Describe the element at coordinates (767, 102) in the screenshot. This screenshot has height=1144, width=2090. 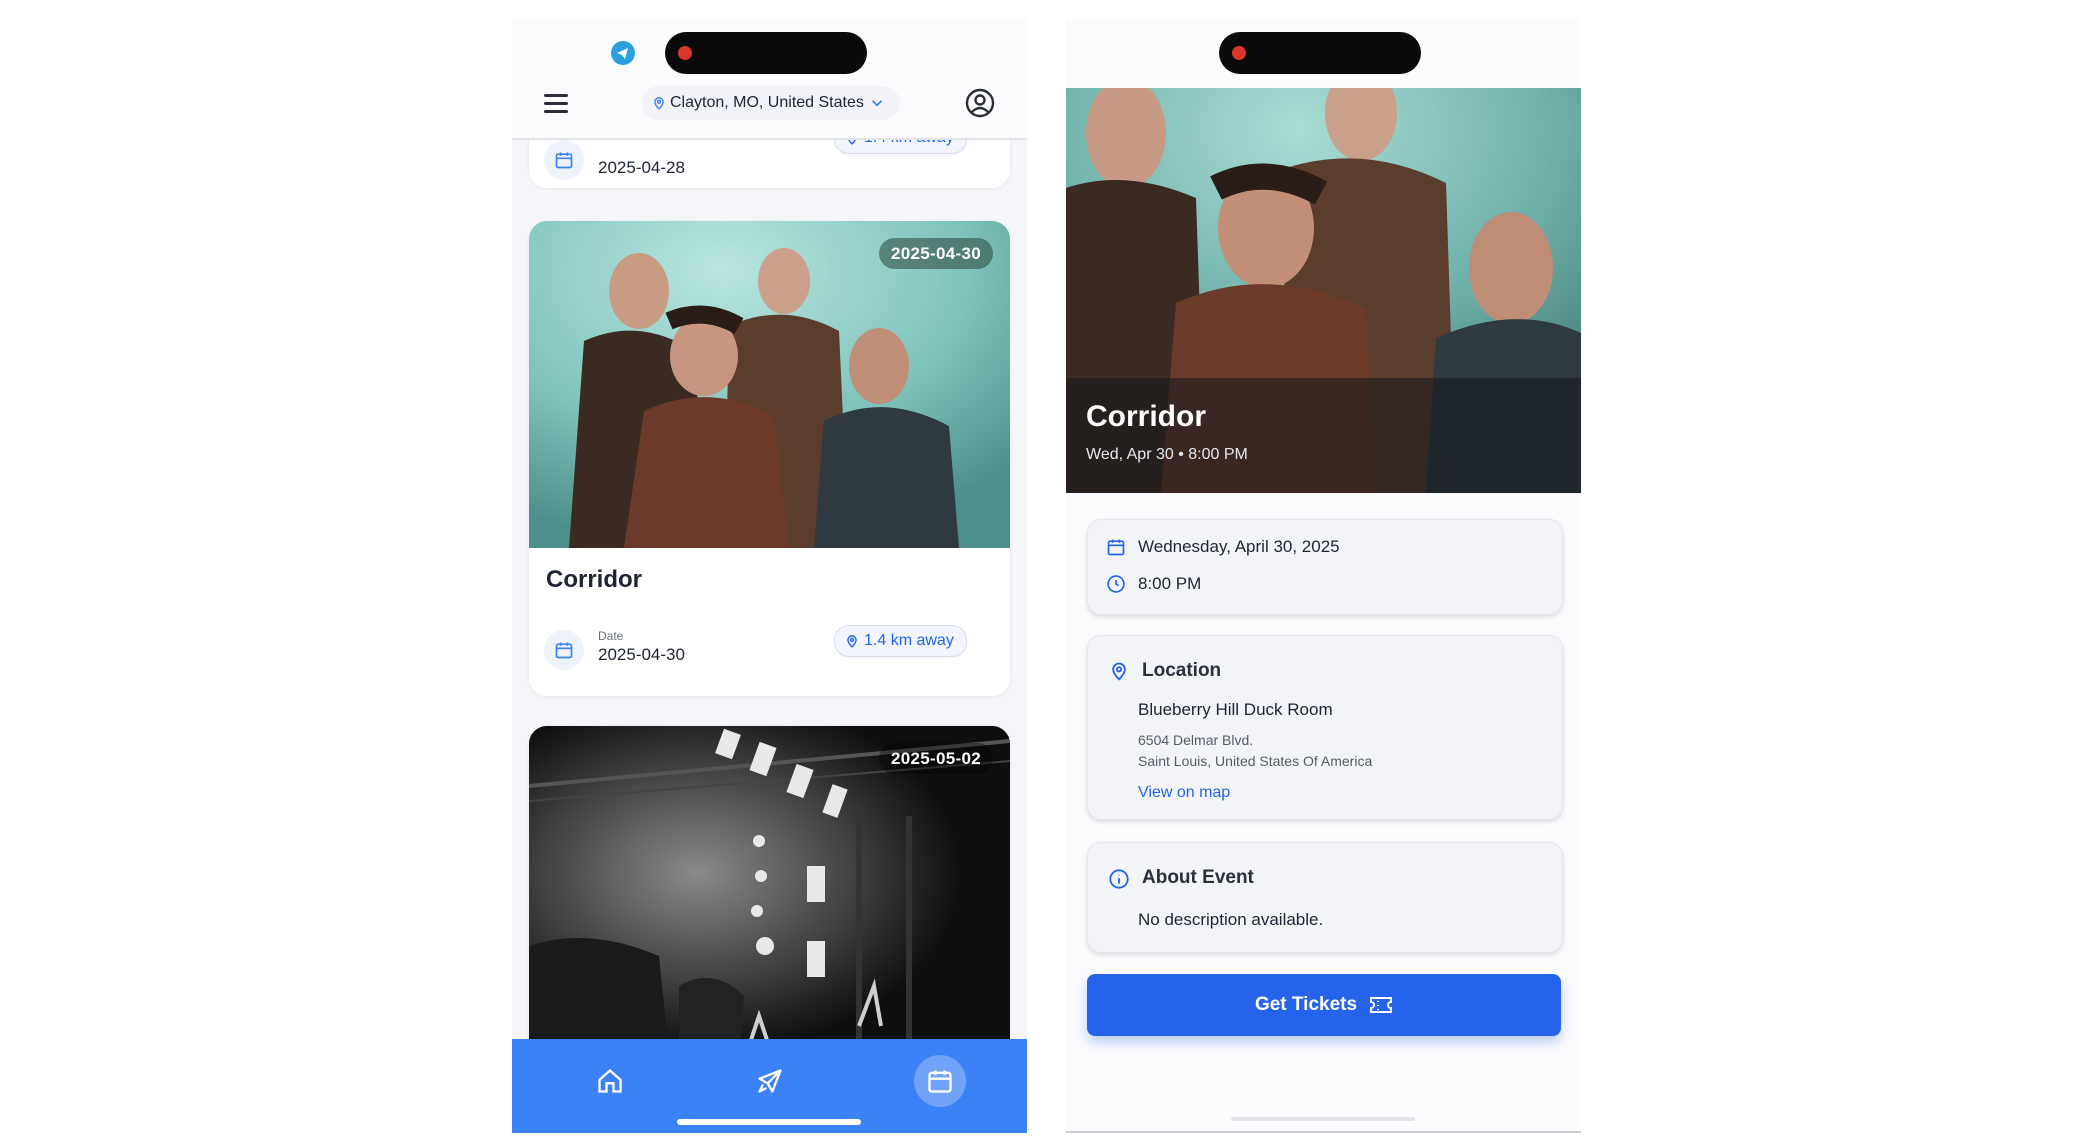
I see `location-text: Clayton, MO, United States` at that location.